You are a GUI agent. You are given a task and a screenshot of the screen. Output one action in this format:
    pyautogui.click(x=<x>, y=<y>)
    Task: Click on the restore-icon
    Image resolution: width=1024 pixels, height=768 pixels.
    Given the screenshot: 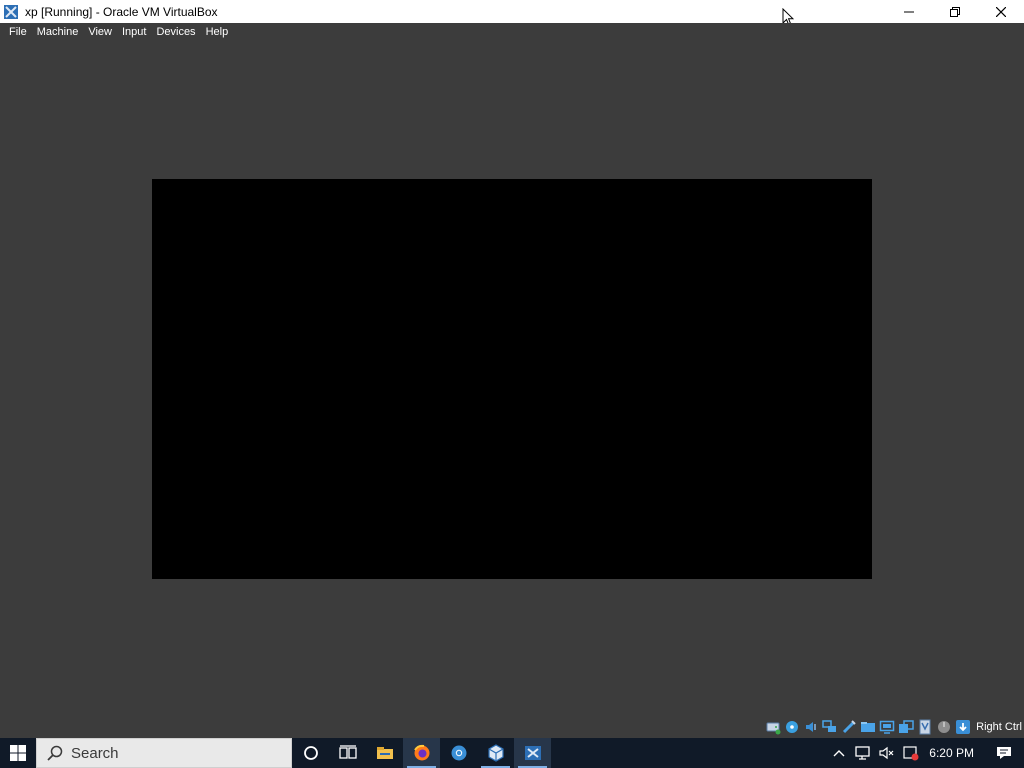 What is the action you would take?
    pyautogui.click(x=955, y=11)
    